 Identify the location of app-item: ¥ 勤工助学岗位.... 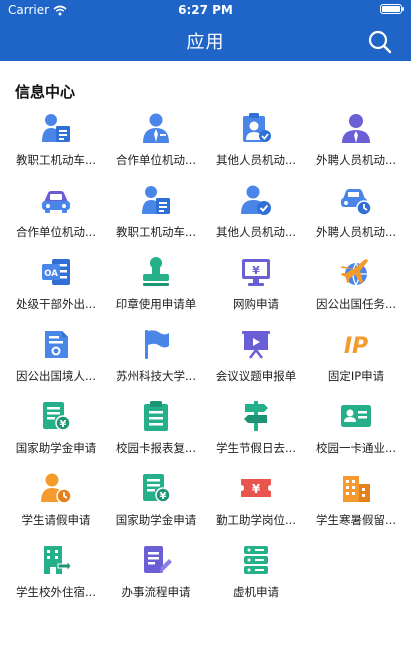
(256, 505).